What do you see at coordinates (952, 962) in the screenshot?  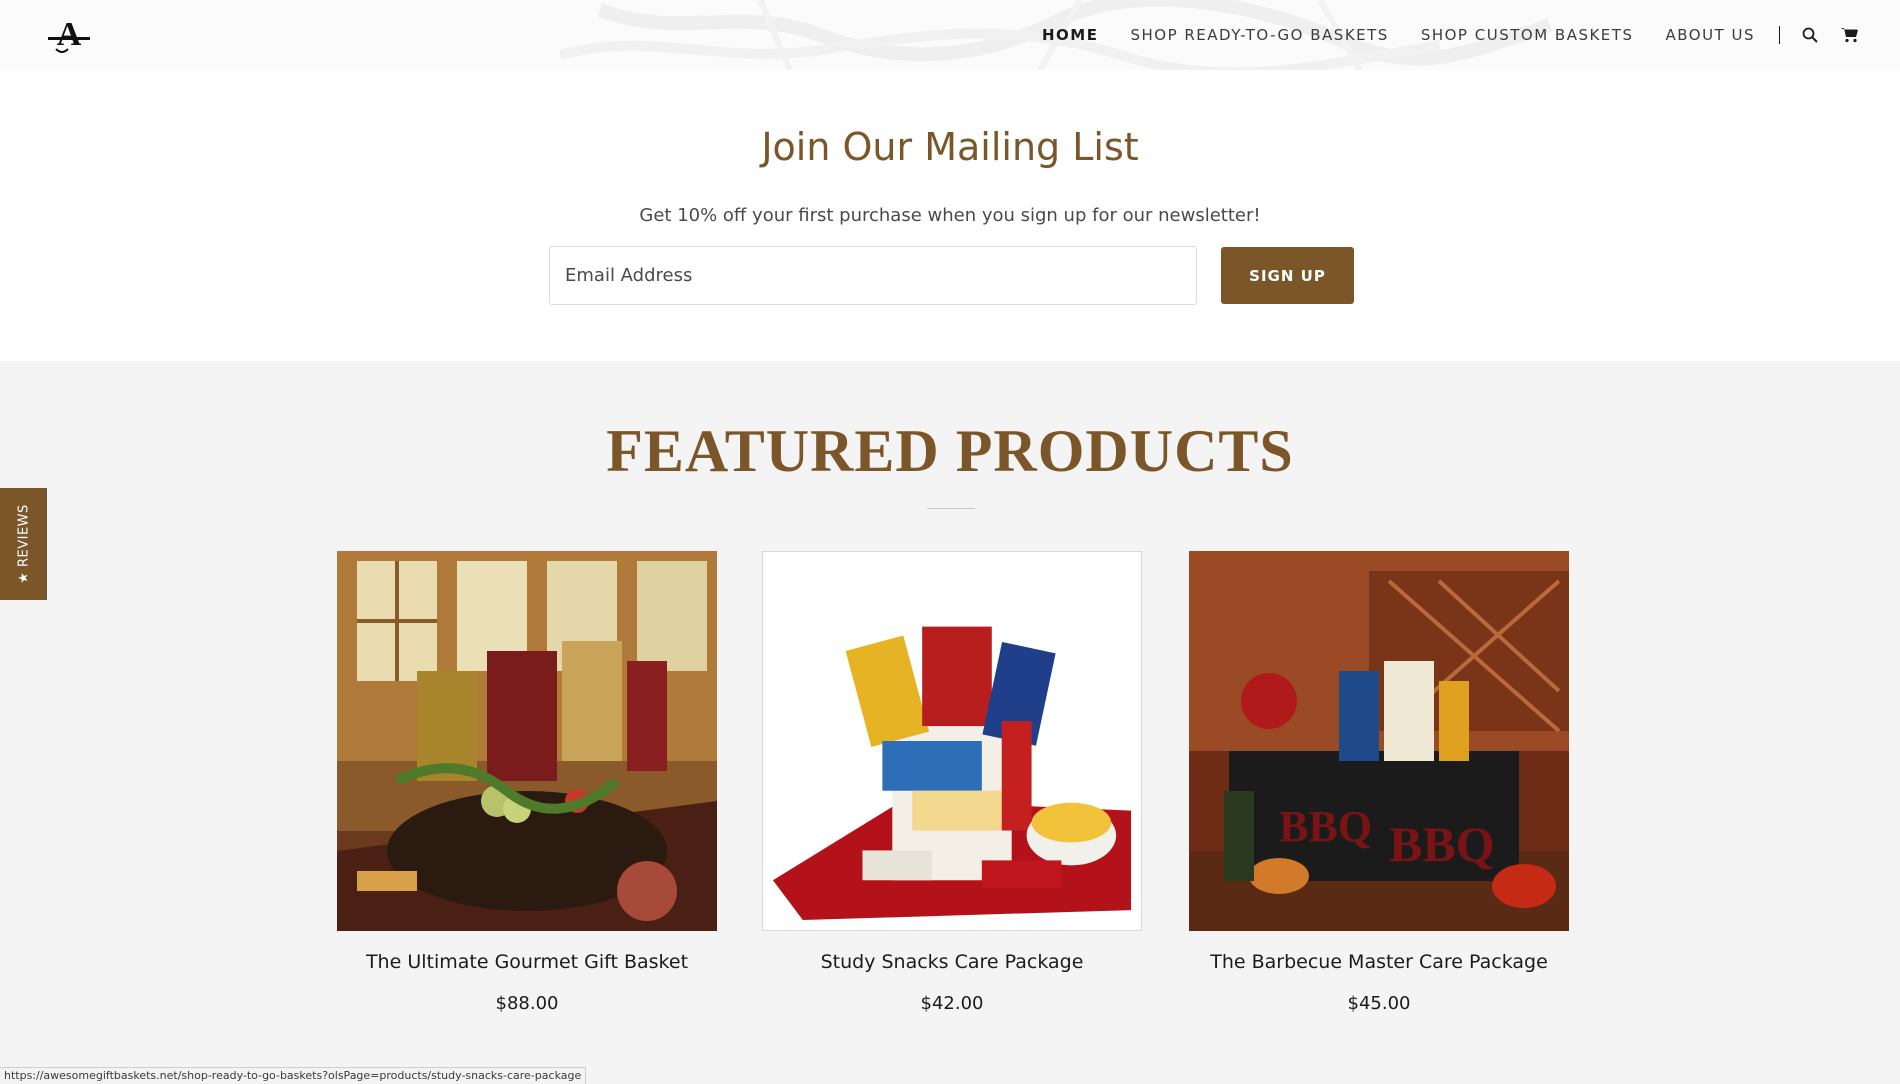 I see `product-name: Study Snacks Care Package` at bounding box center [952, 962].